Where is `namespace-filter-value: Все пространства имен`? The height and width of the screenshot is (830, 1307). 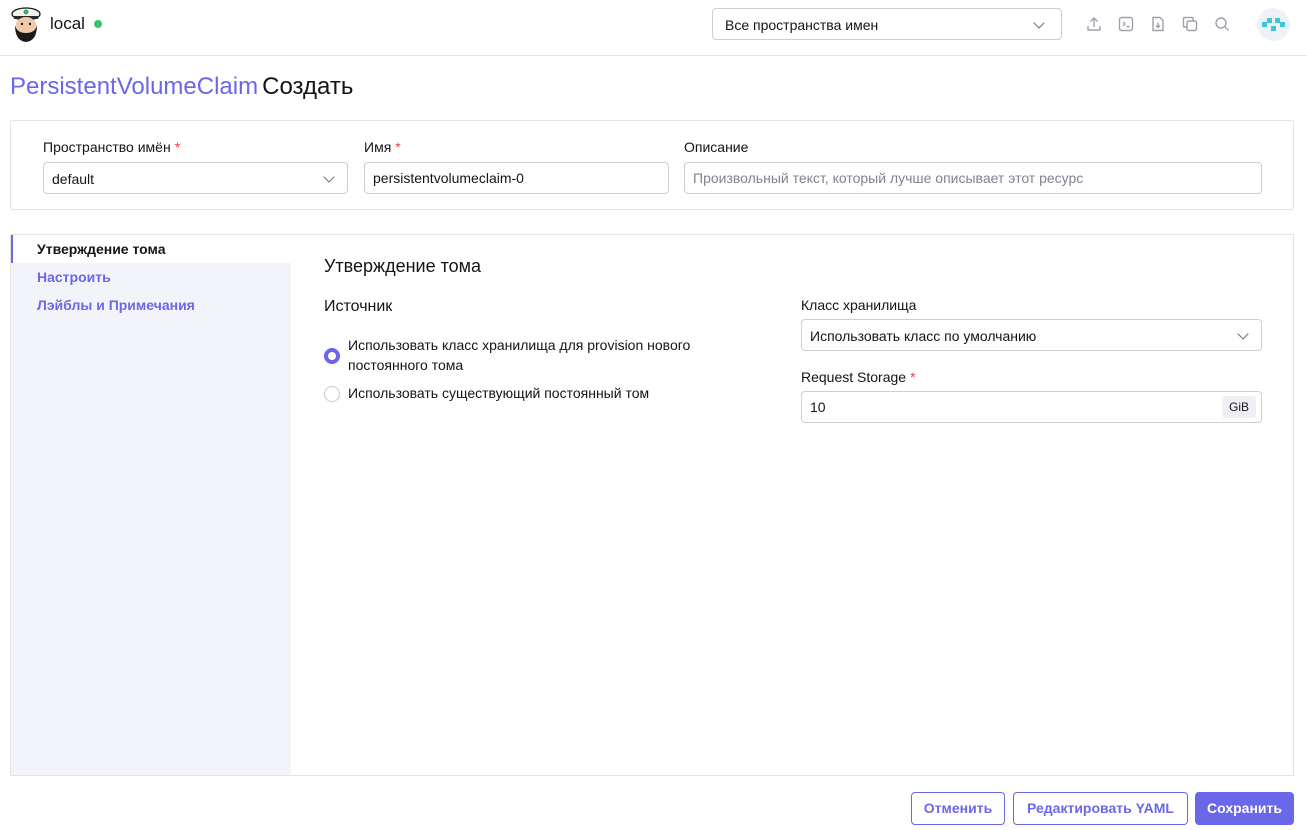 namespace-filter-value: Все пространства имен is located at coordinates (802, 25).